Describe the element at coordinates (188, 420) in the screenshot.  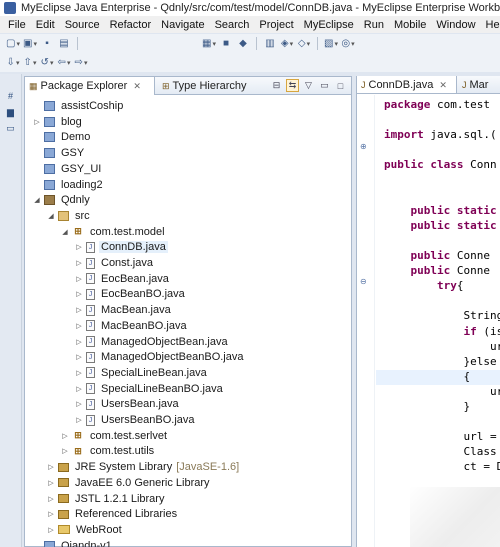
I see `tree-item: ▷ J UsersBeanBO.java` at that location.